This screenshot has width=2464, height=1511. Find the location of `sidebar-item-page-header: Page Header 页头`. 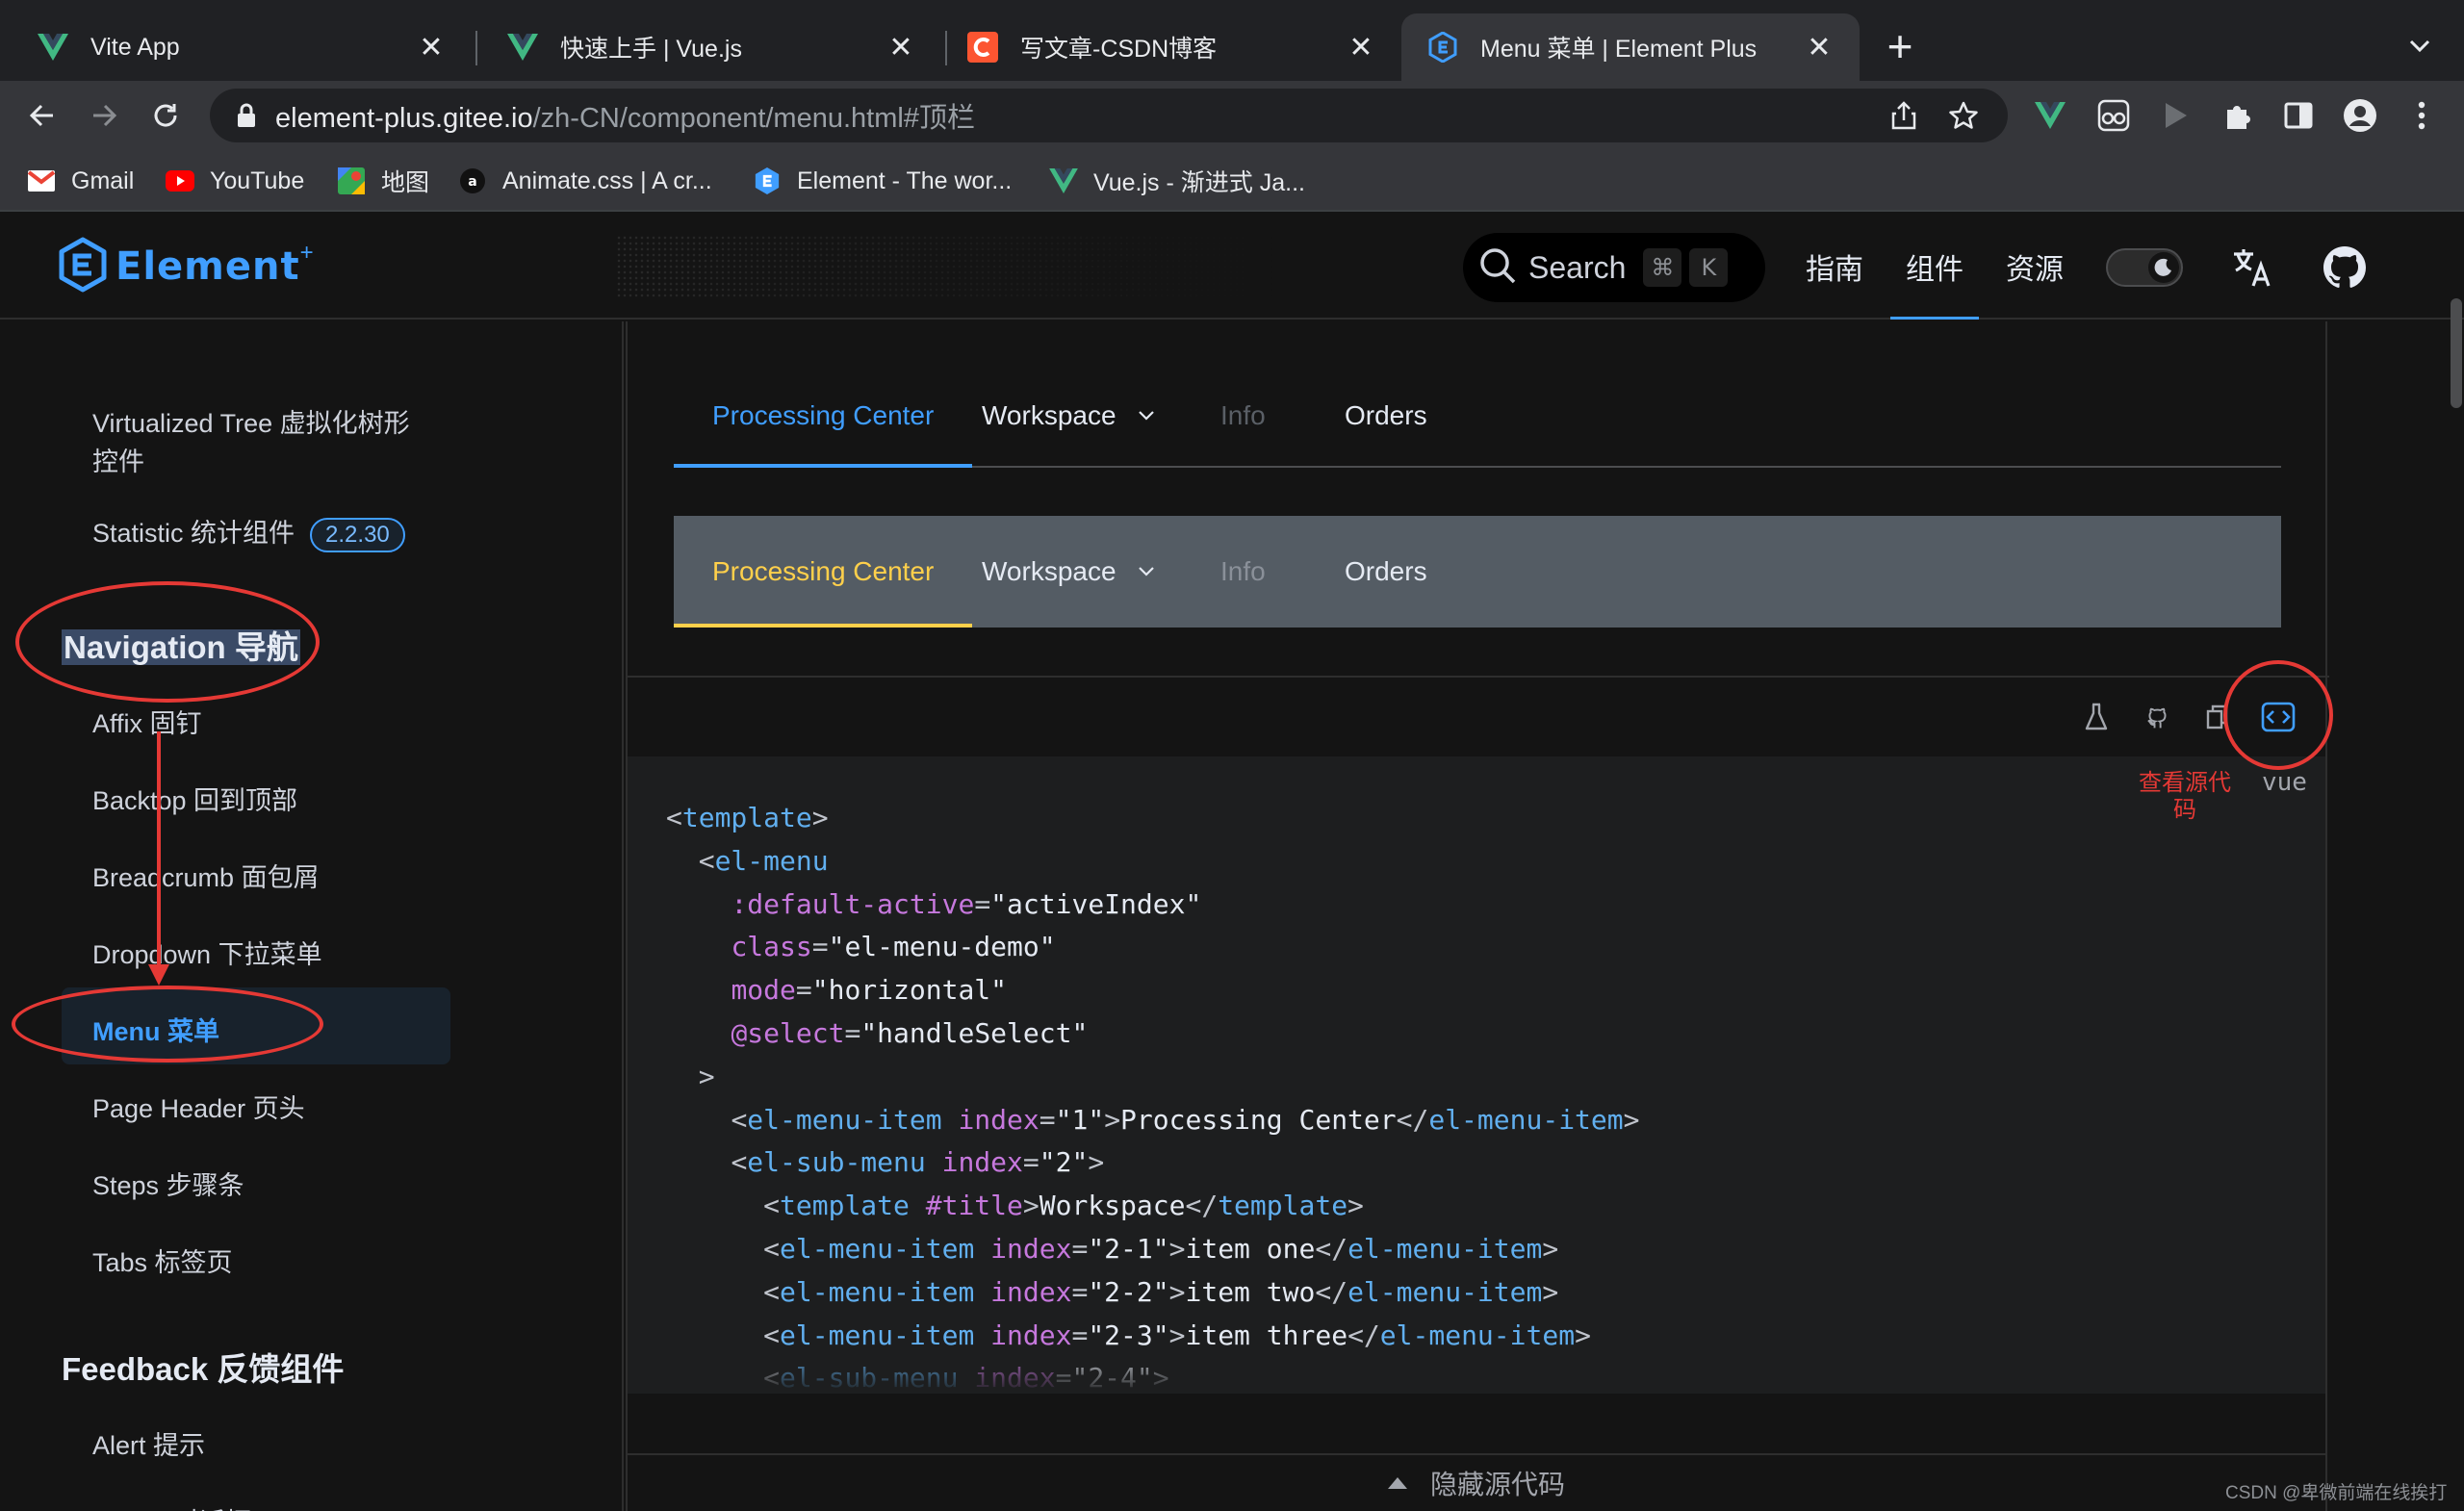

sidebar-item-page-header: Page Header 页头 is located at coordinates (198, 1106).